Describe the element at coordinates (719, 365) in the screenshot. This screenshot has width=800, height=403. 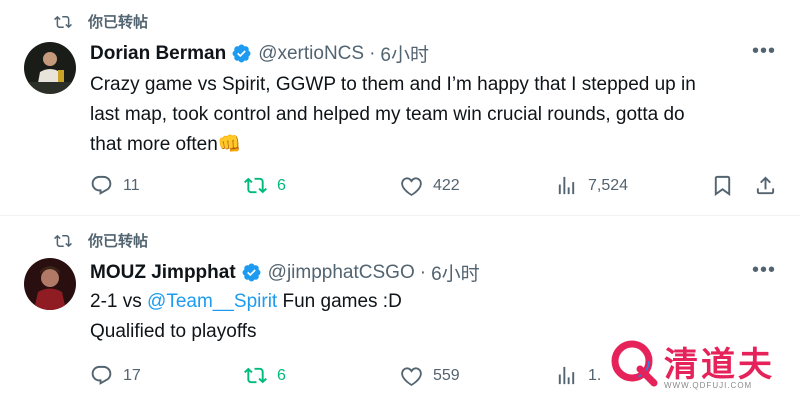
I see `watermark-brand: 清道夫` at that location.